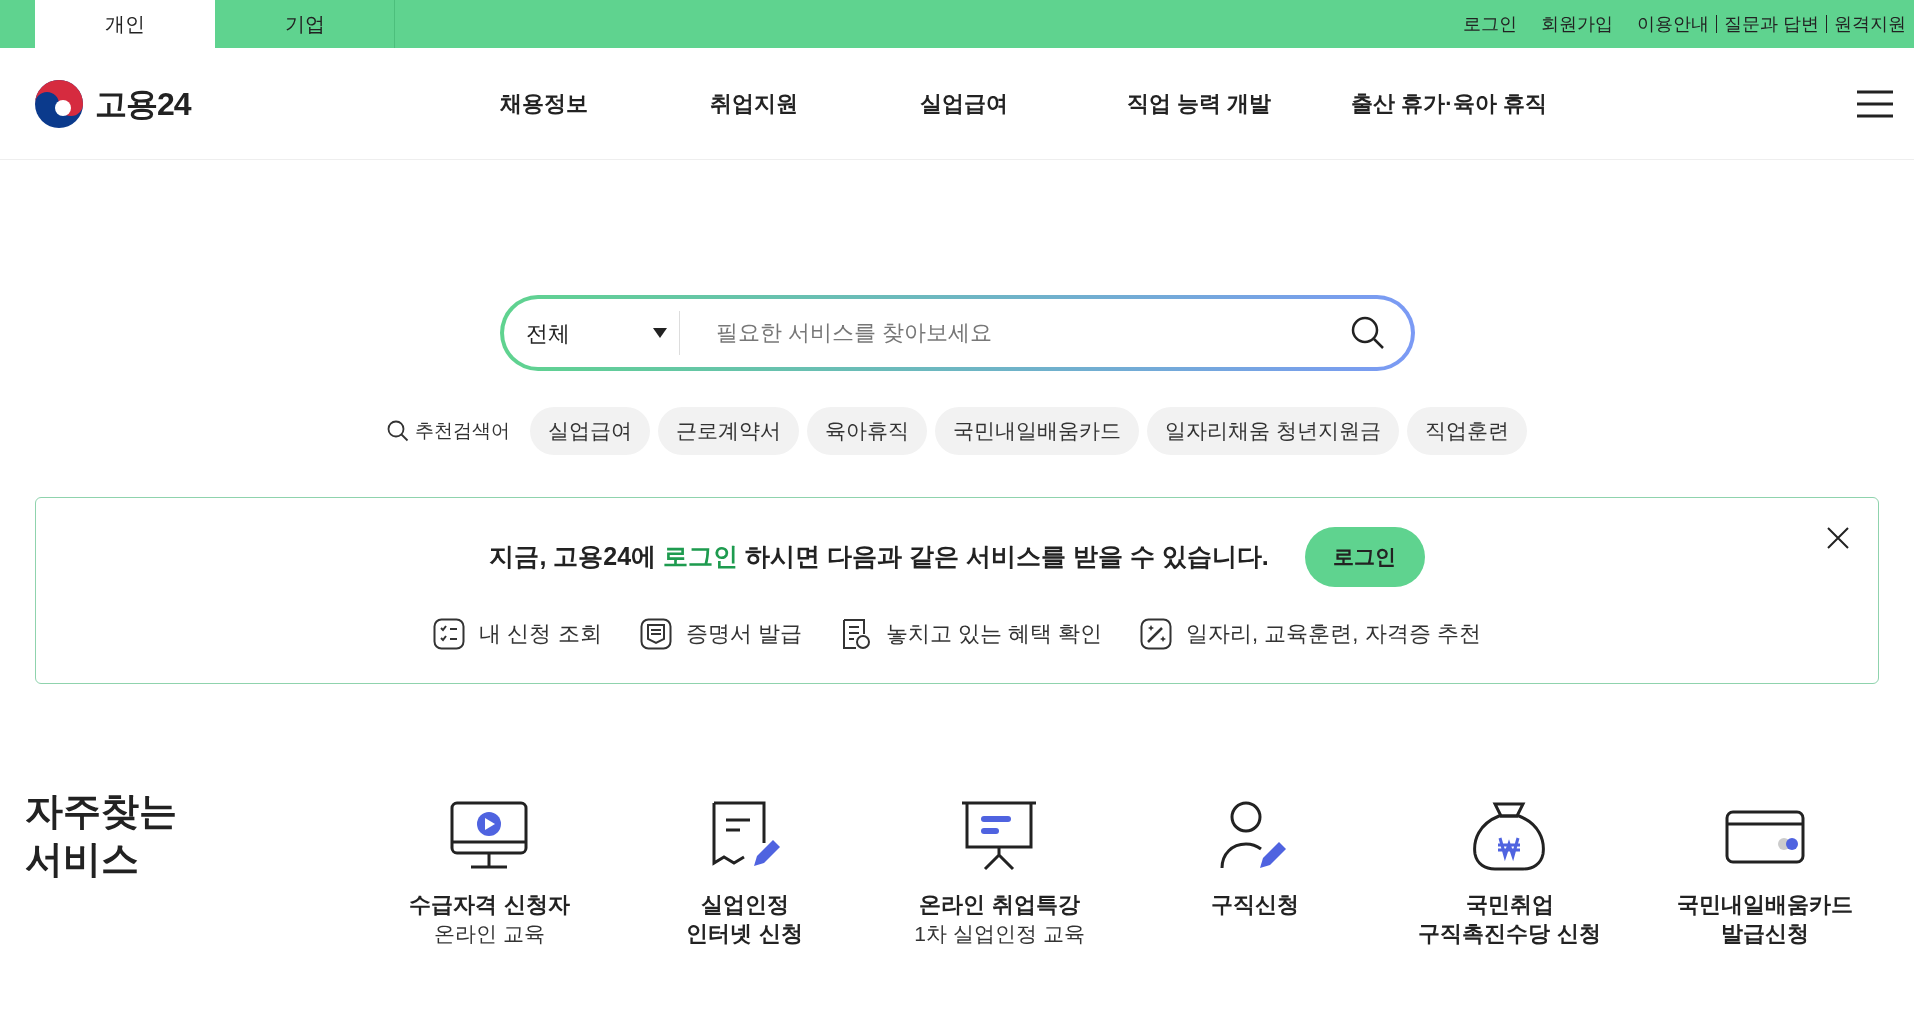 This screenshot has width=1914, height=1029. Describe the element at coordinates (957, 333) in the screenshot. I see `search-field: 전체 필요한 서비스를 찾아보세요` at that location.